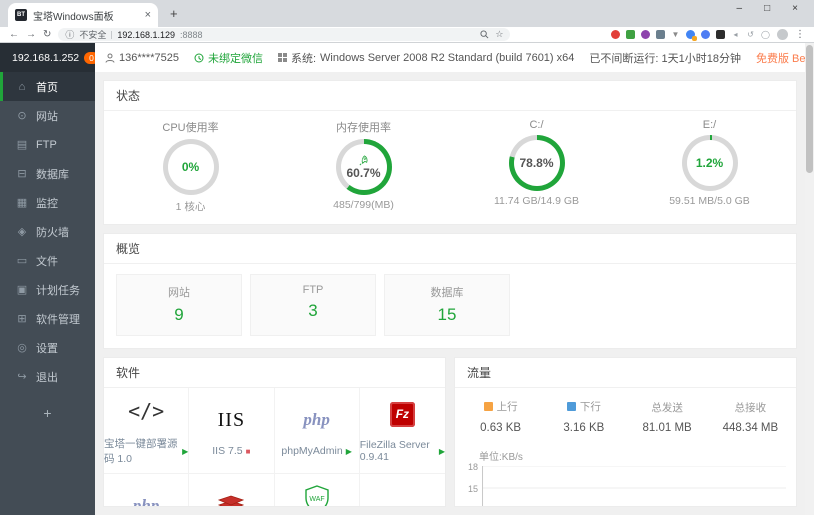 This screenshot has height=515, width=814. I want to click on new-tab-button: +, so click(174, 13).